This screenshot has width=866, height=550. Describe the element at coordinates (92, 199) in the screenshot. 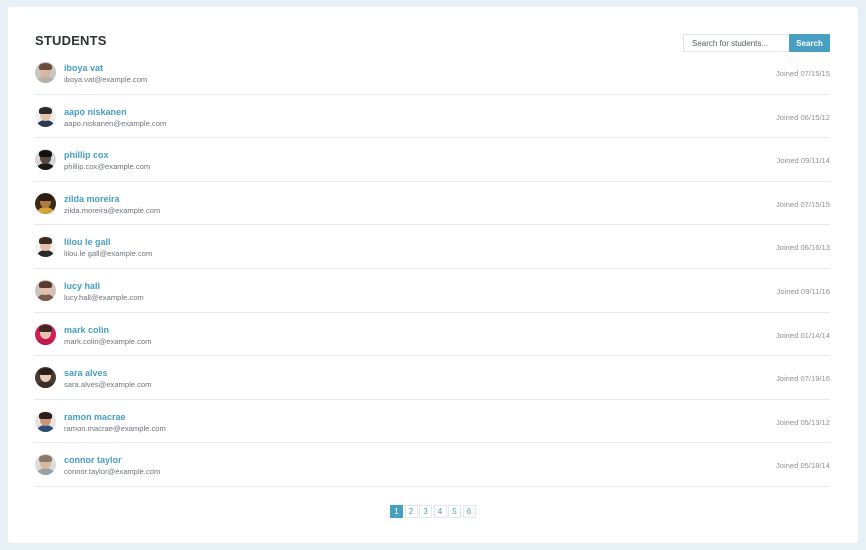

I see `student-name-link: zilda moreira` at that location.